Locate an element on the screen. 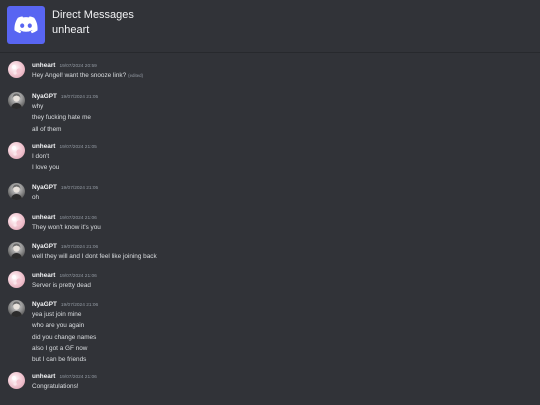 The image size is (540, 405). message-header: unheart 19/07/2024 20:59 is located at coordinates (64, 67).